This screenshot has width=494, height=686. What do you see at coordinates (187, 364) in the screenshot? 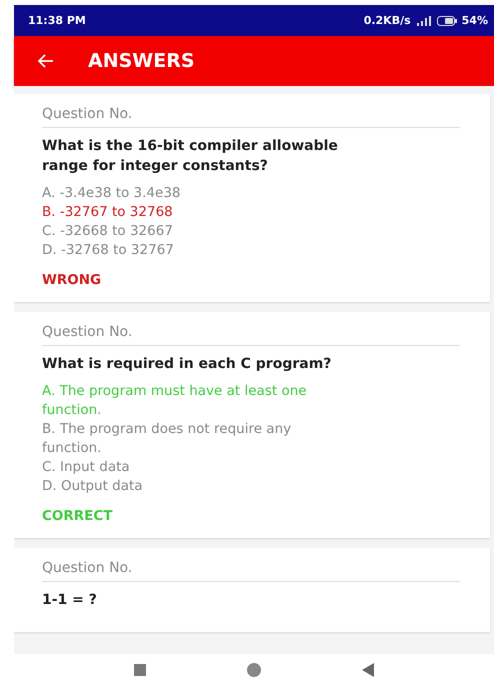
I see `question-text: What is required in each C program?` at bounding box center [187, 364].